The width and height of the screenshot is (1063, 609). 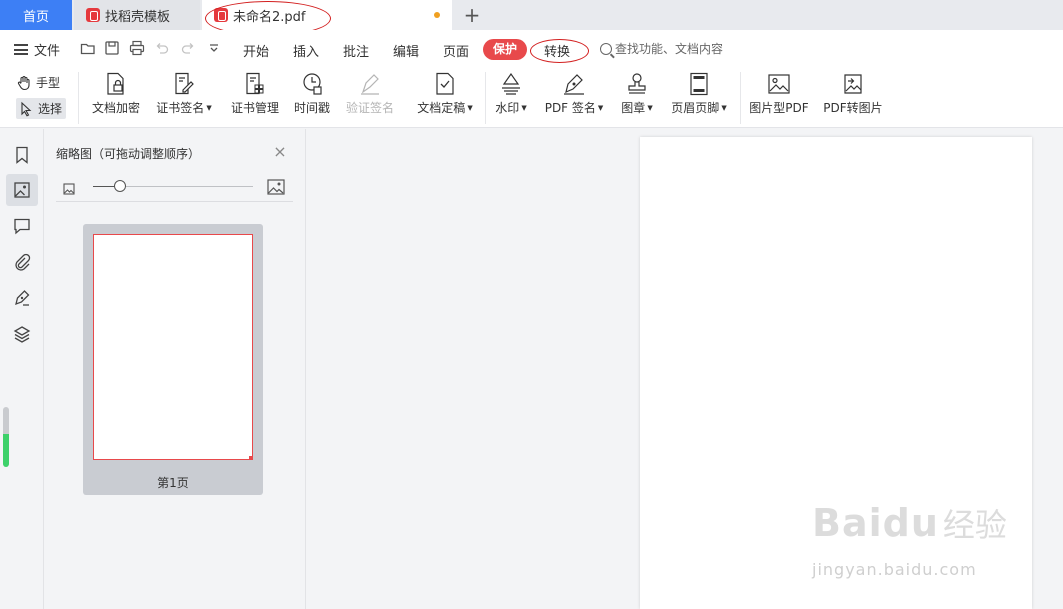 What do you see at coordinates (221, 15) in the screenshot?
I see `pdf-file-icon` at bounding box center [221, 15].